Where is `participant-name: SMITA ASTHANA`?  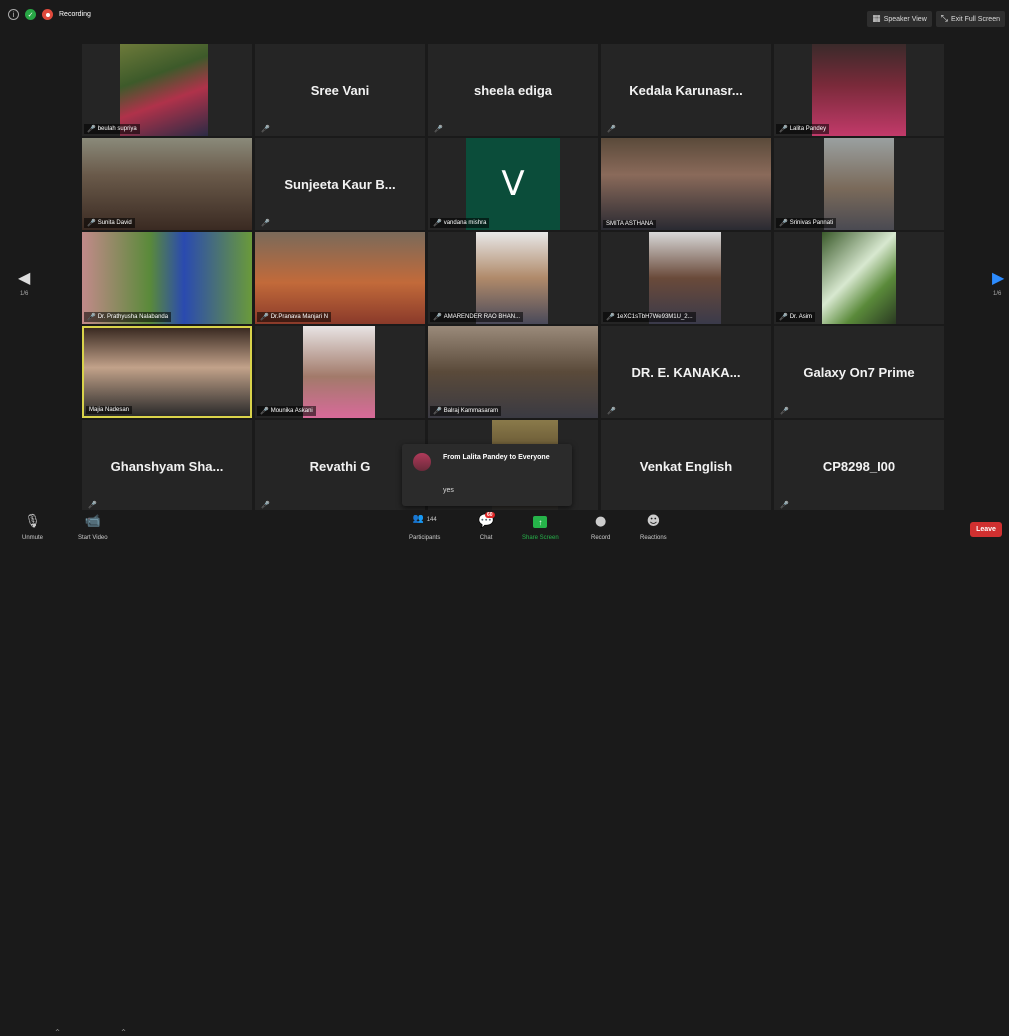
participant-name: SMITA ASTHANA is located at coordinates (630, 224).